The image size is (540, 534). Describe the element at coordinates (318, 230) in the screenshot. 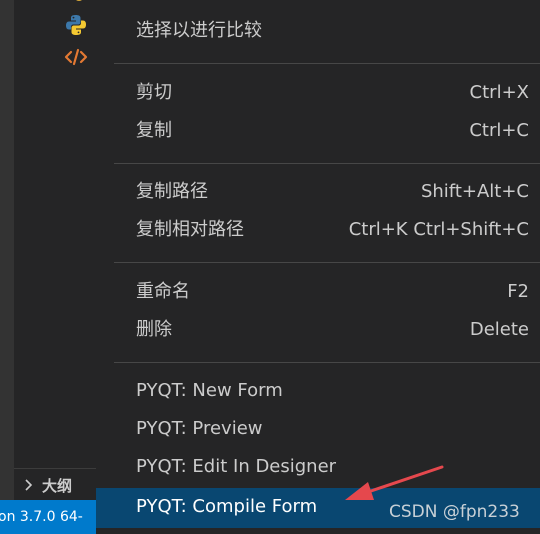

I see `menu-item-copy-relative-path: 复制相对路径 Ctrl+K Ctrl+Shift+C` at that location.